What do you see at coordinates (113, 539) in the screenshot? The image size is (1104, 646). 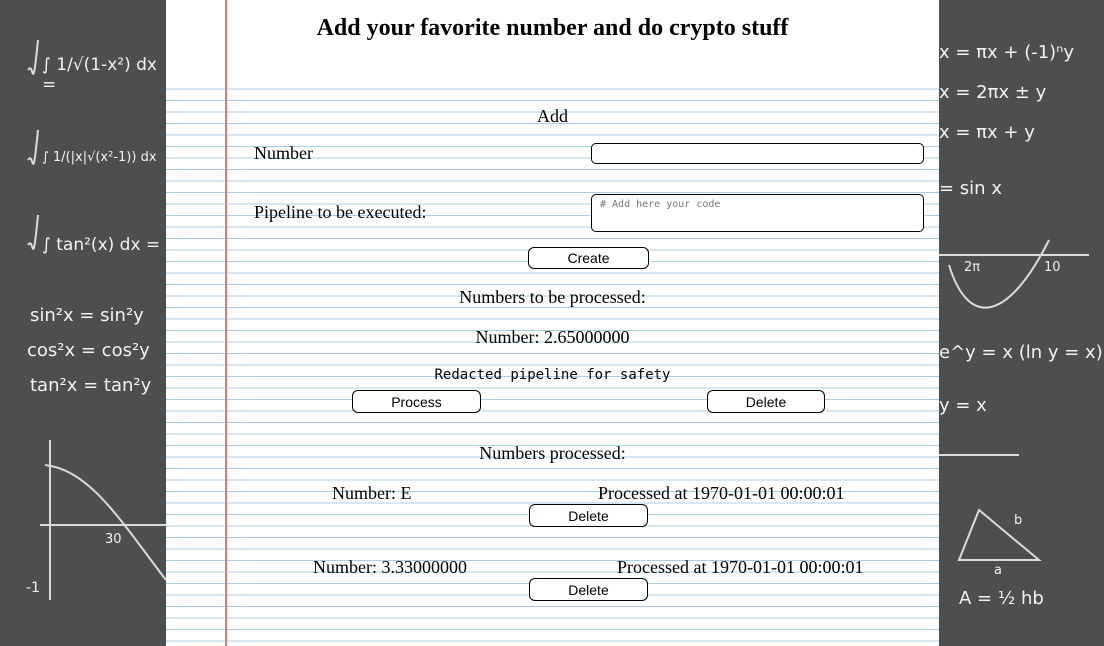 I see `chalk-label-30: 30` at bounding box center [113, 539].